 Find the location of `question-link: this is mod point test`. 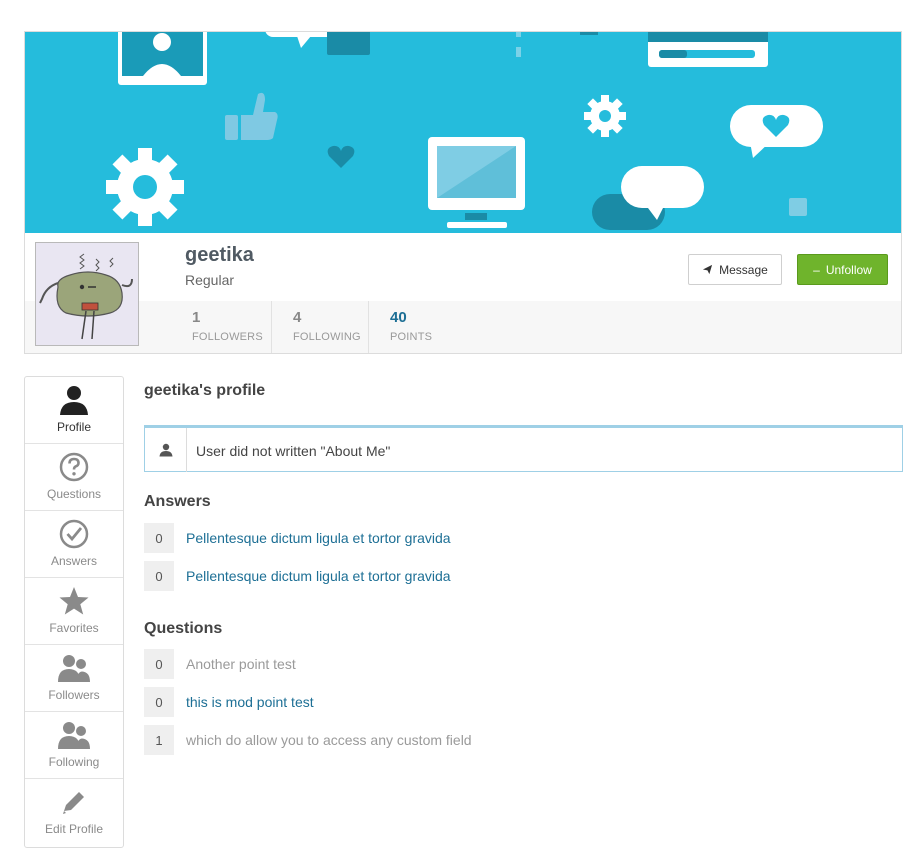

question-link: this is mod point test is located at coordinates (250, 702).